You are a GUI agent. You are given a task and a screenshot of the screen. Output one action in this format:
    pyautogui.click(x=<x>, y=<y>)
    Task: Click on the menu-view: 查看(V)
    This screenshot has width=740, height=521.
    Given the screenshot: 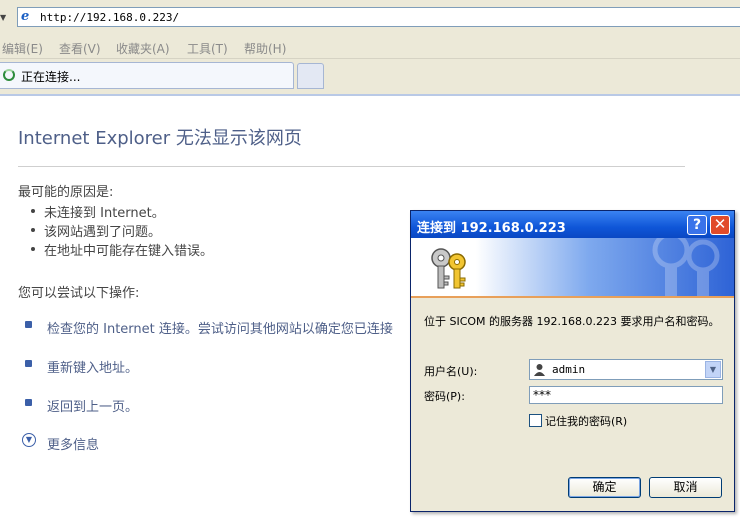 What is the action you would take?
    pyautogui.click(x=80, y=48)
    